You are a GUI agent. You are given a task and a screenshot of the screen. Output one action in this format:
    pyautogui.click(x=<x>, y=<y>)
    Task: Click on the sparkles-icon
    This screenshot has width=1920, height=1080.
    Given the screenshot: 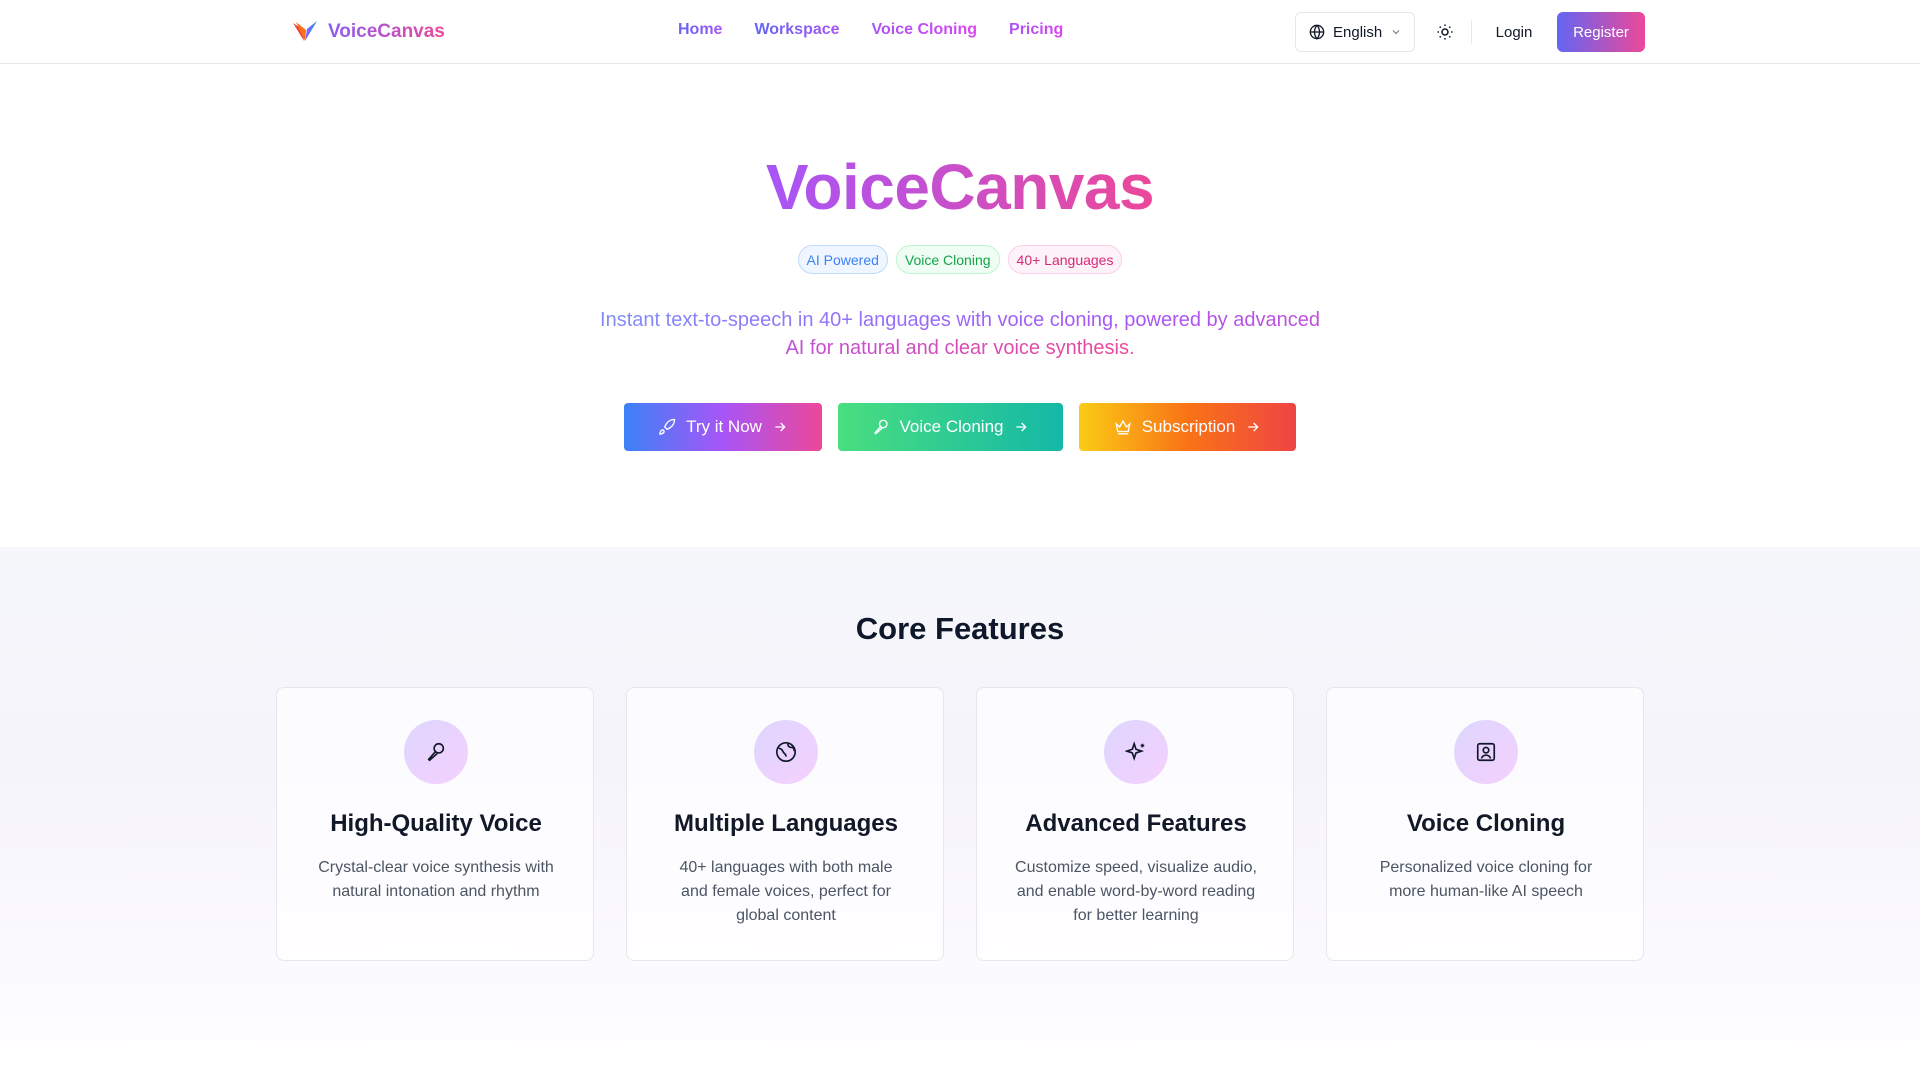 What is the action you would take?
    pyautogui.click(x=1135, y=751)
    